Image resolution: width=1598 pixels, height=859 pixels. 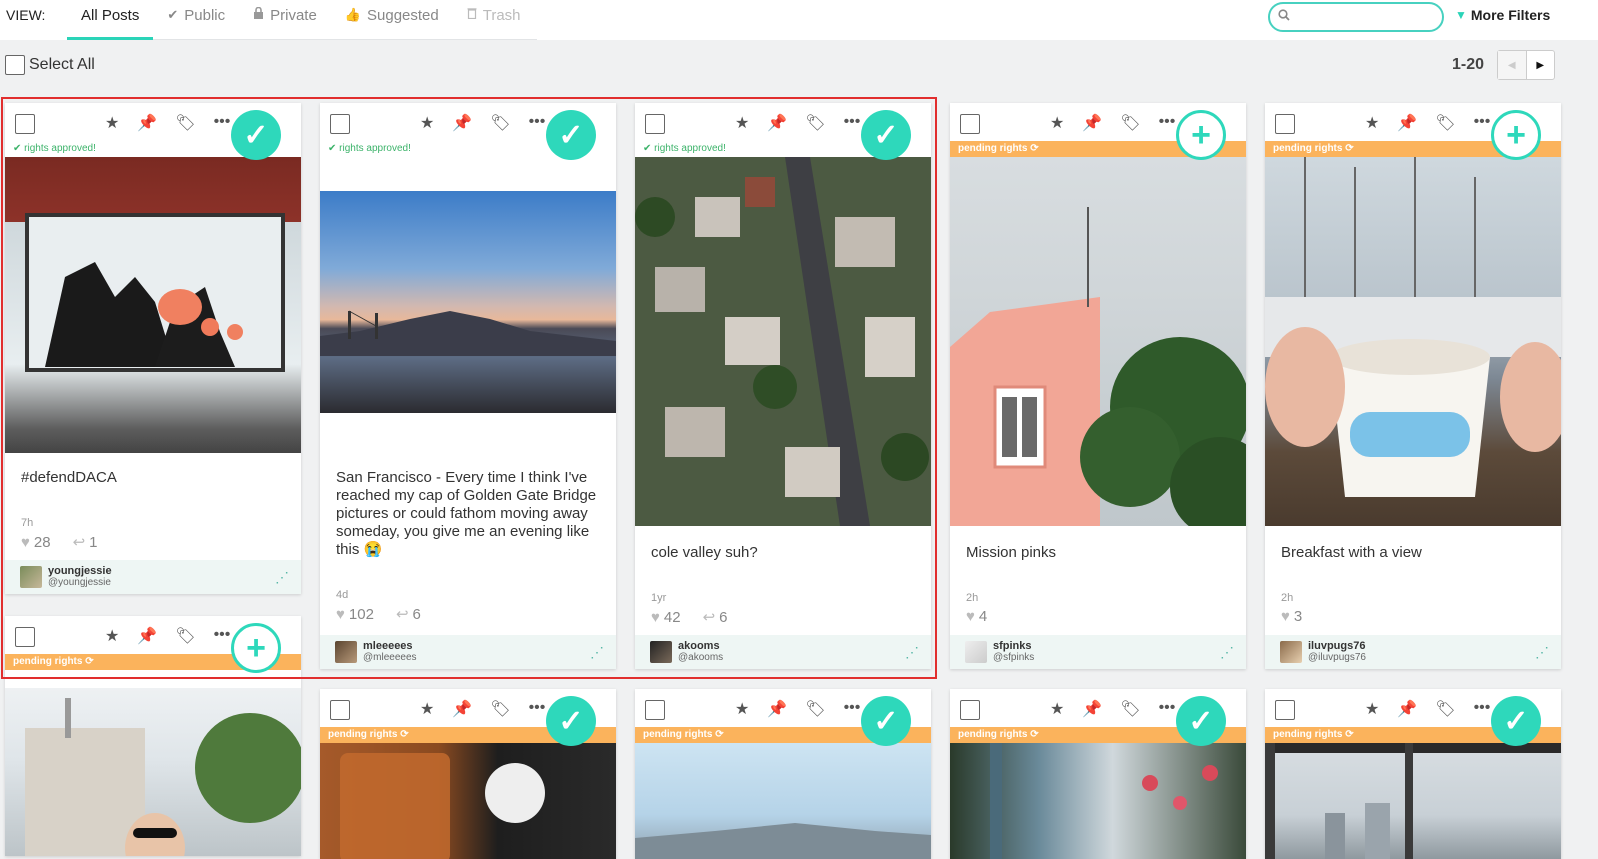 What do you see at coordinates (50, 65) in the screenshot?
I see `select-all: Select All` at bounding box center [50, 65].